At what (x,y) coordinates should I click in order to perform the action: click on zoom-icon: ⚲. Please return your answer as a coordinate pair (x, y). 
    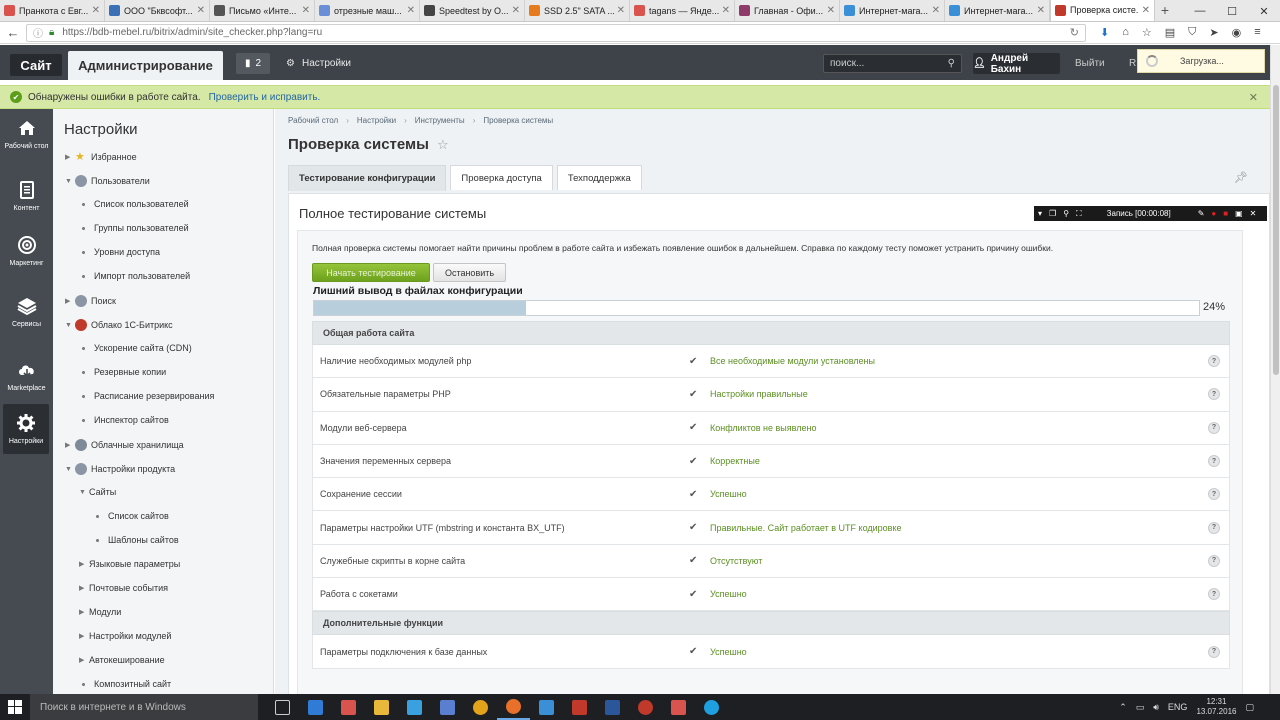
    Looking at the image, I should click on (1066, 213).